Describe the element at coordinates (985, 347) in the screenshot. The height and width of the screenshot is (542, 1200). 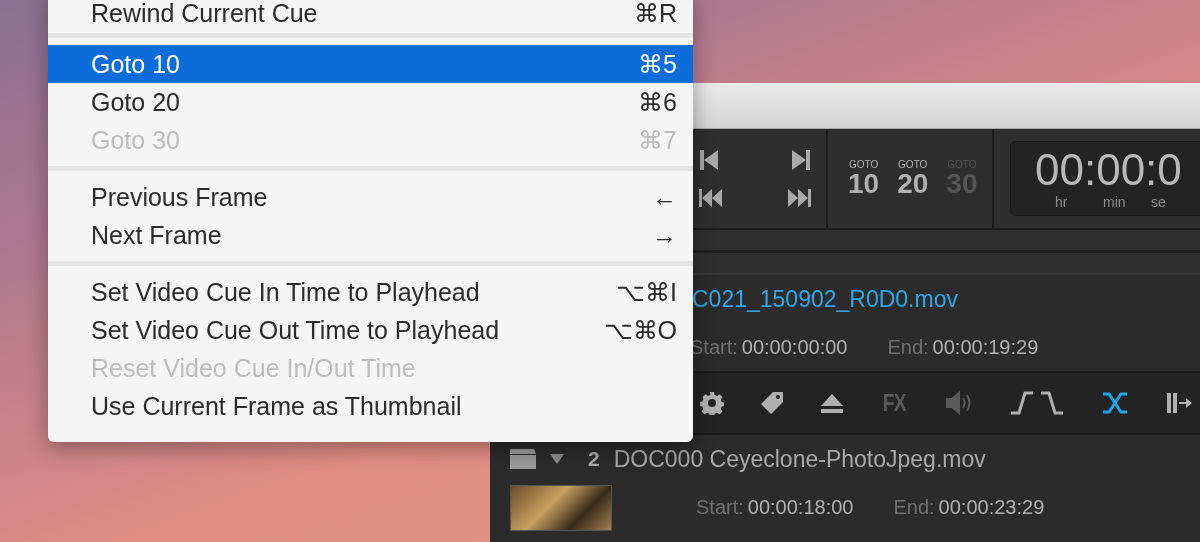
I see `end-time: 00:00:19:29` at that location.